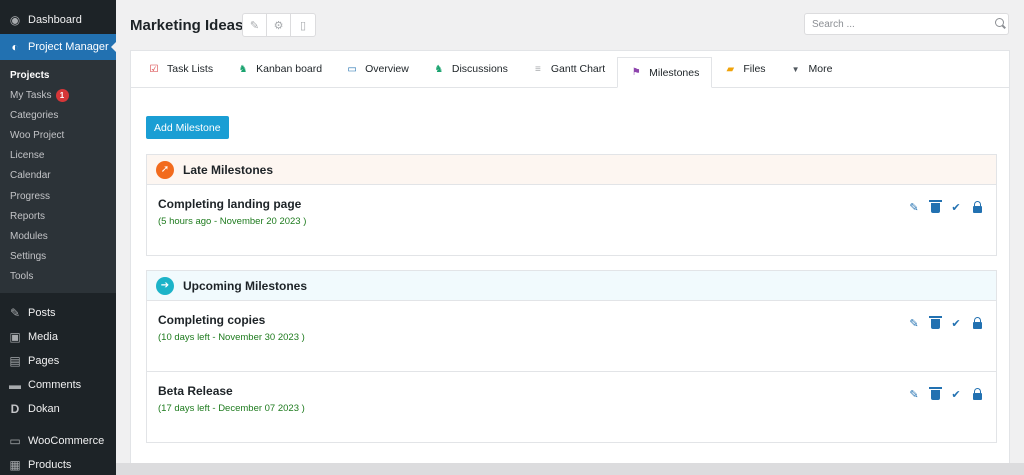 The image size is (1024, 475). I want to click on tab-gantt-chart: ≡ Gantt Chart, so click(568, 69).